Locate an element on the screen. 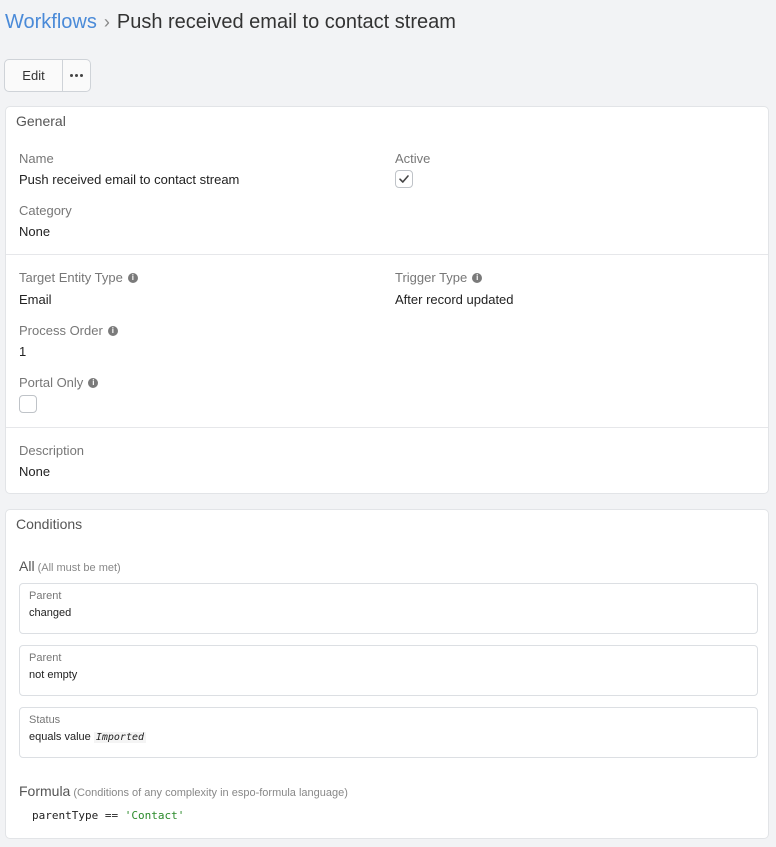  condition-item: Parent not empty is located at coordinates (388, 670).